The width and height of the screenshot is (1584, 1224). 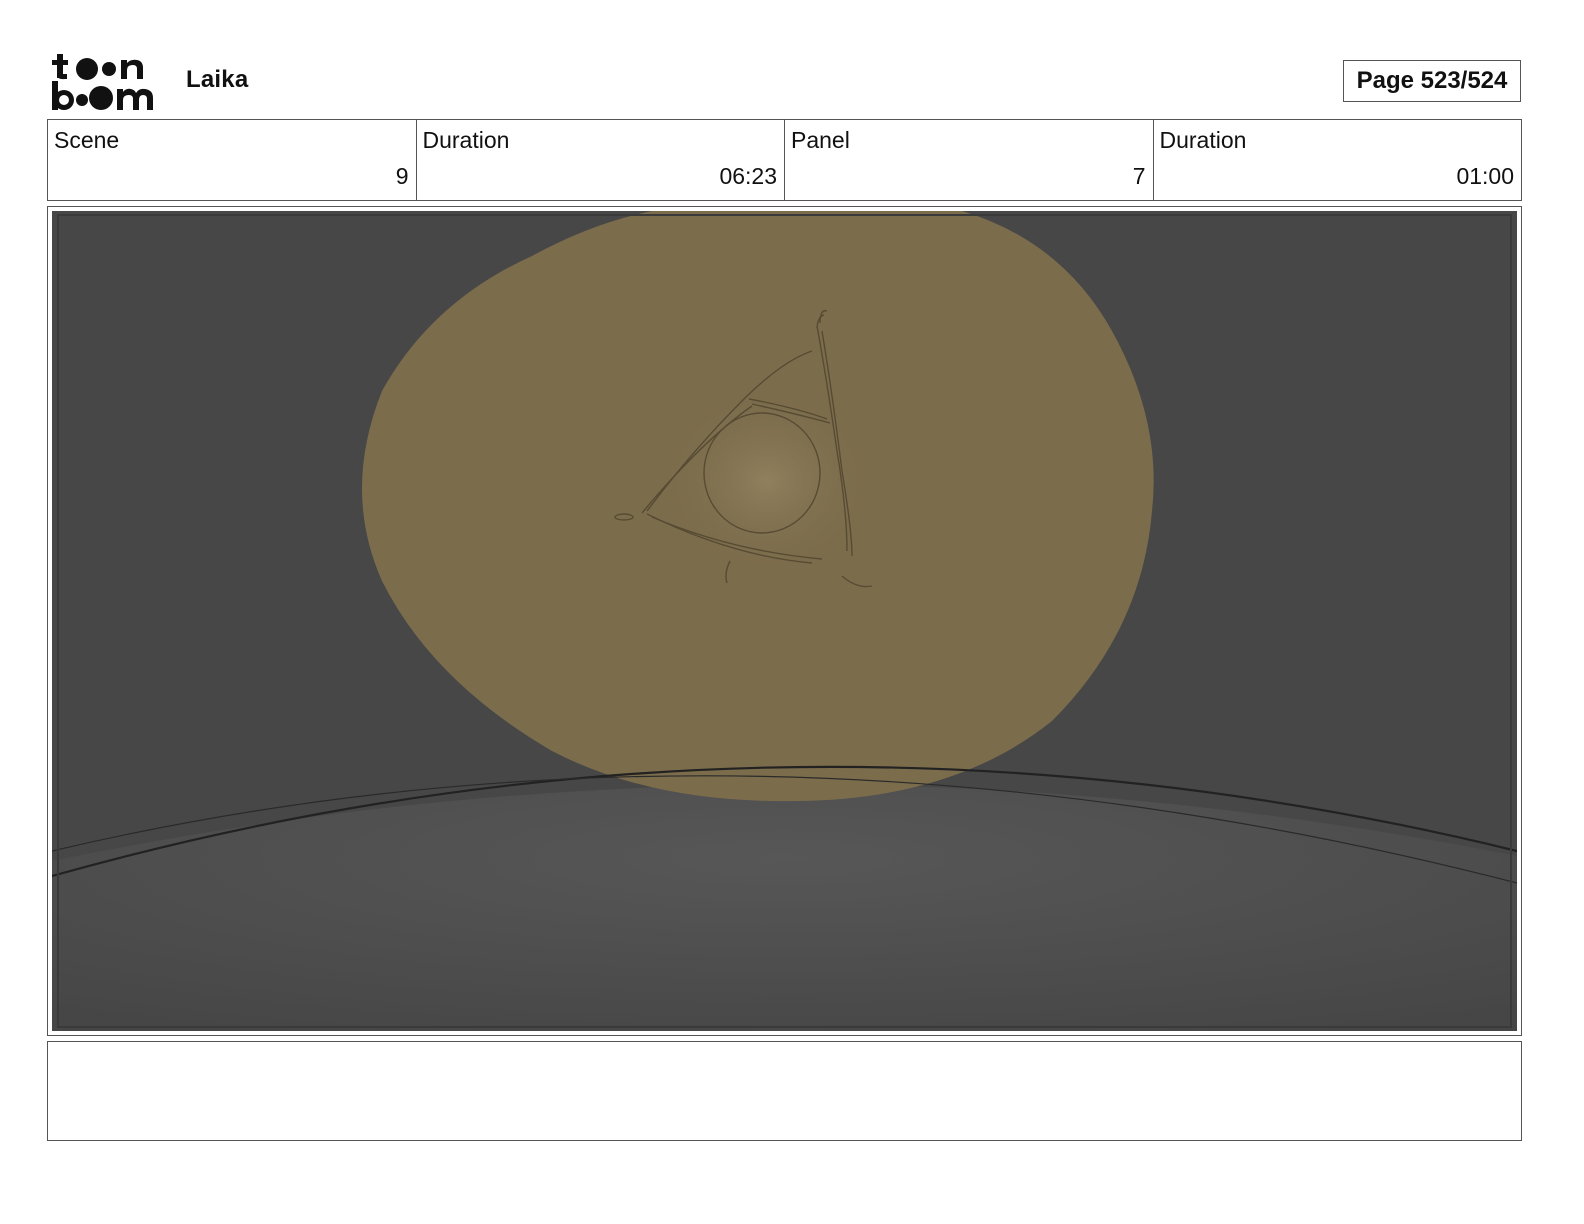 What do you see at coordinates (968, 160) in the screenshot?
I see `panel-cell: Panel 7` at bounding box center [968, 160].